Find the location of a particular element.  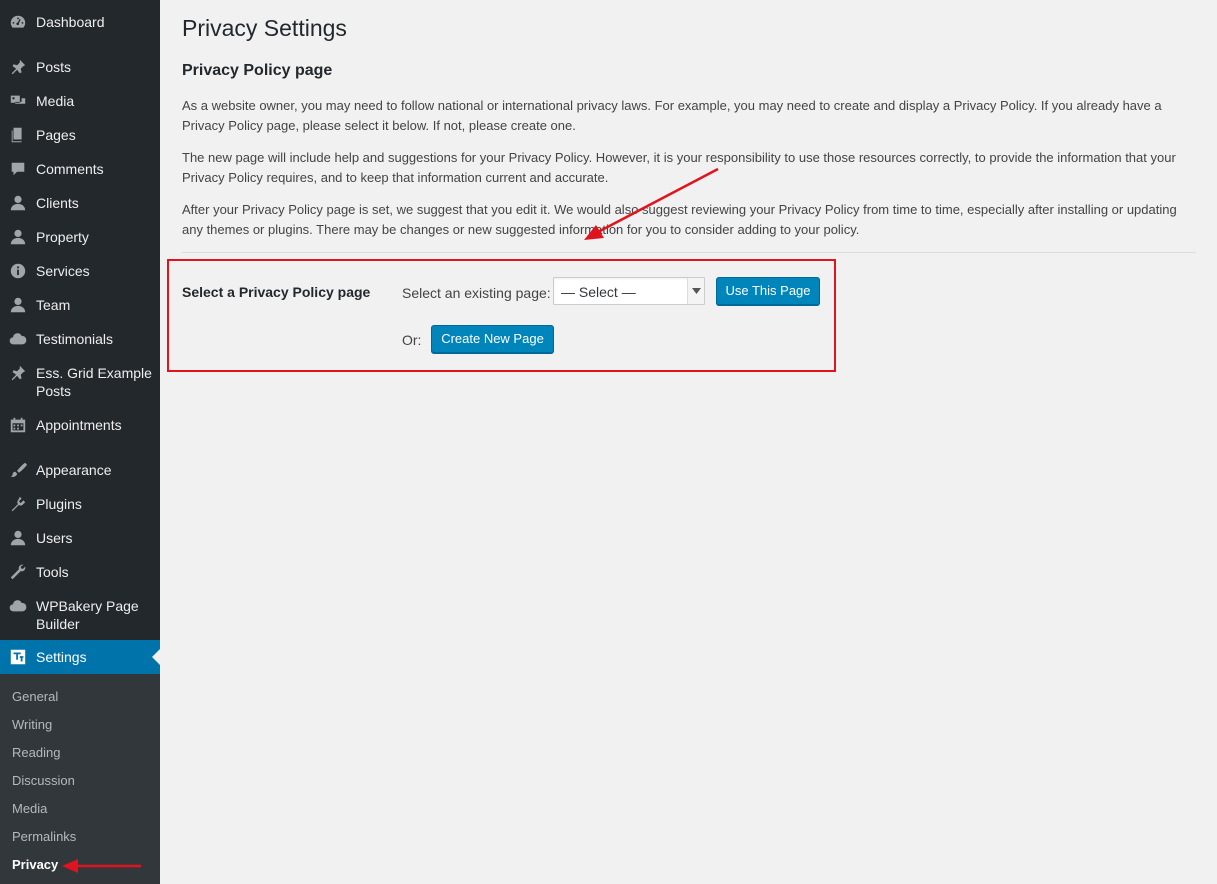

sidebar-item-label: Appearance is located at coordinates (74, 470).